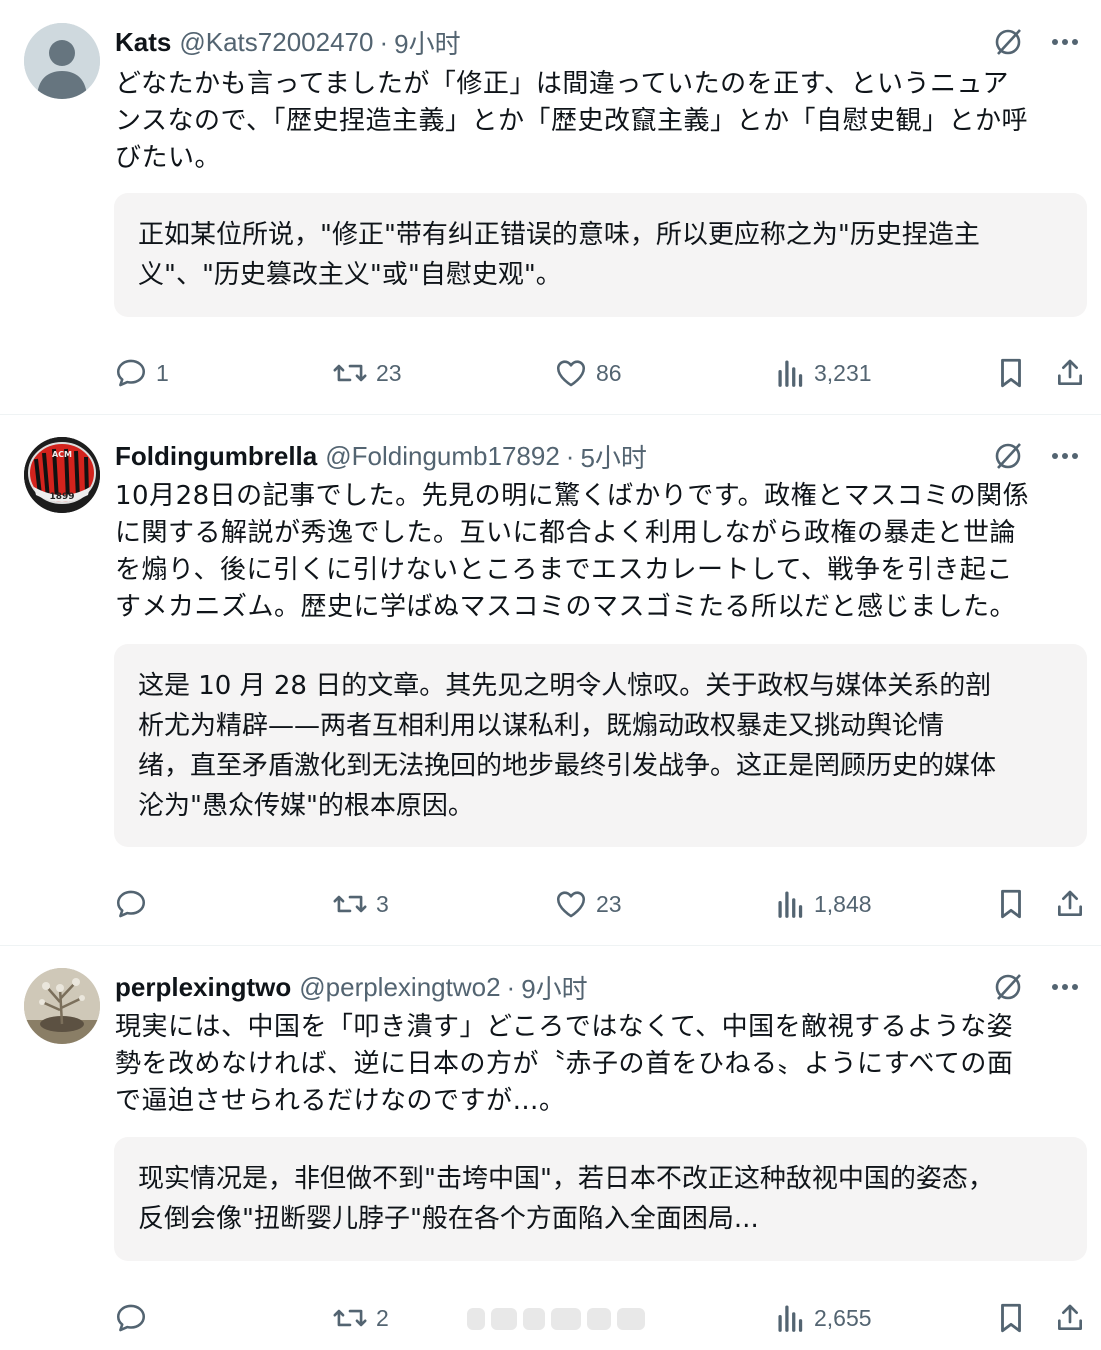  What do you see at coordinates (399, 987) in the screenshot?
I see `author-handle: @perplexingtwo2` at bounding box center [399, 987].